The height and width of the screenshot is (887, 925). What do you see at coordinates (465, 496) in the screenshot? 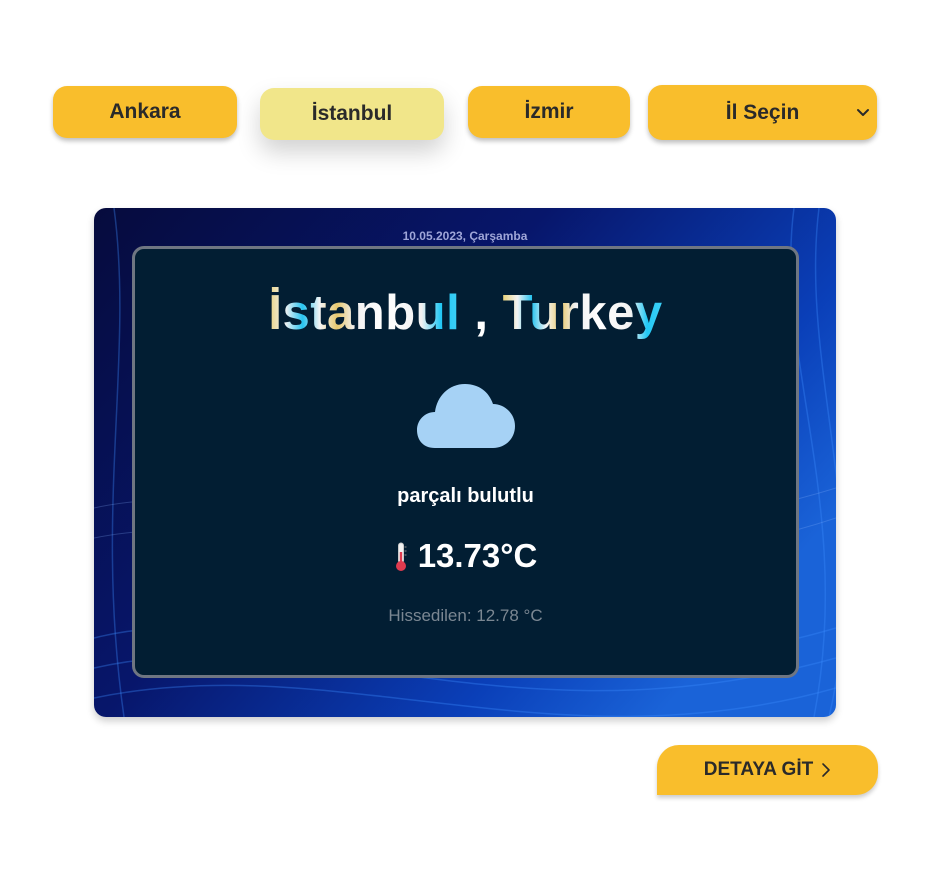
I see `weather-description: parçalı bulutlu` at bounding box center [465, 496].